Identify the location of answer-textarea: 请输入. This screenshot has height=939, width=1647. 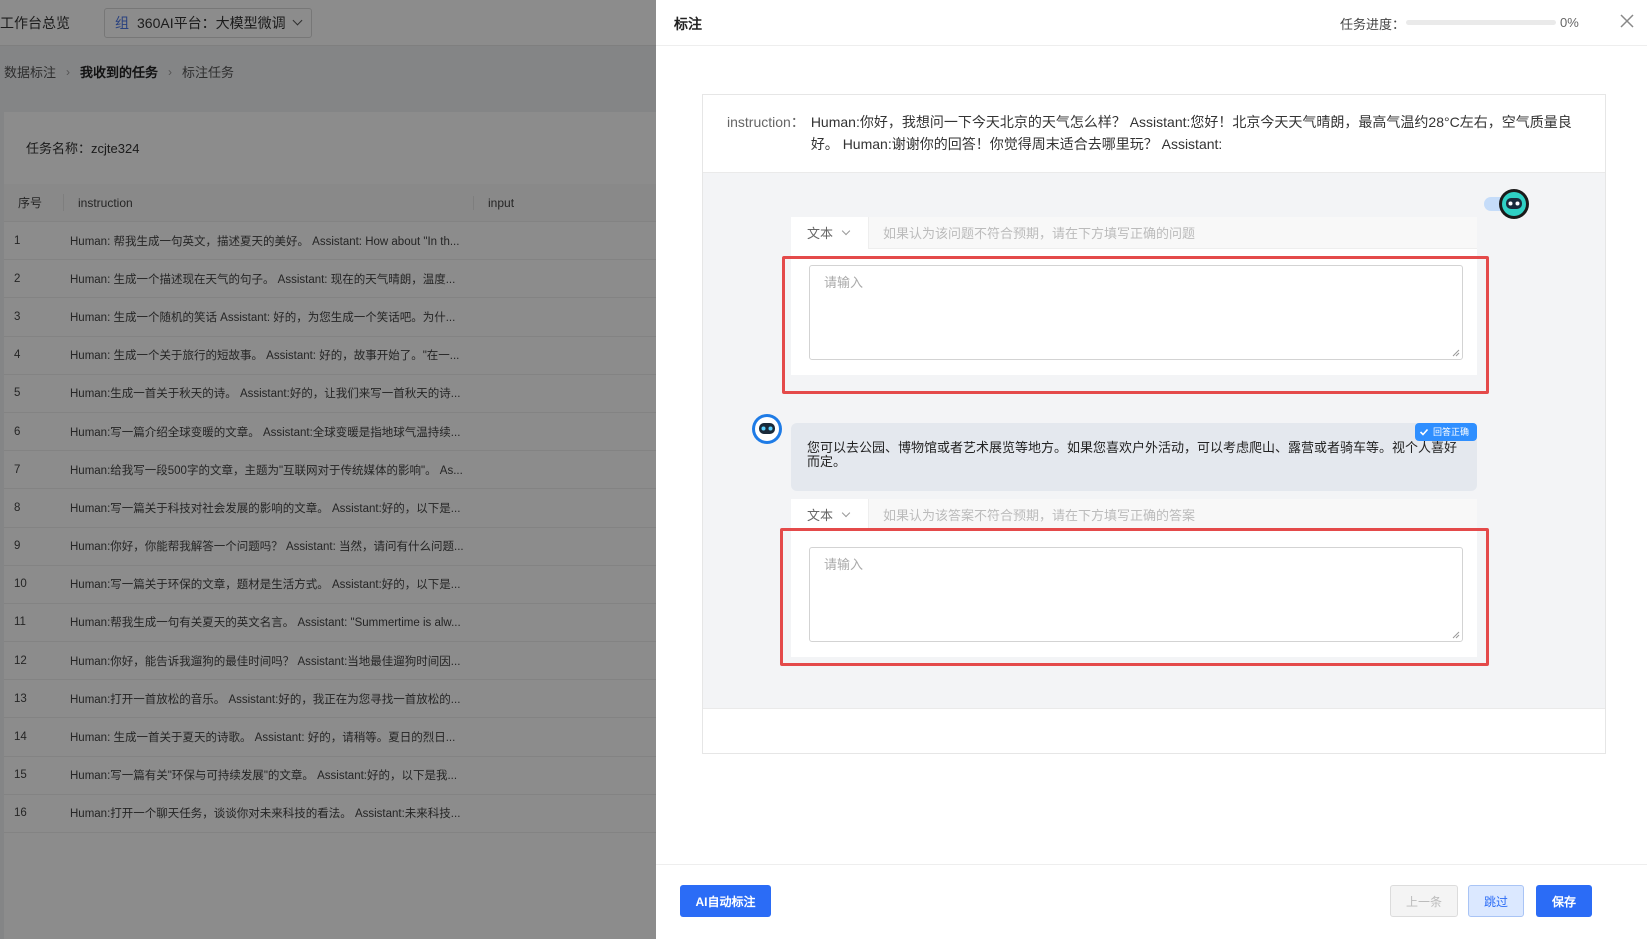
(1136, 594).